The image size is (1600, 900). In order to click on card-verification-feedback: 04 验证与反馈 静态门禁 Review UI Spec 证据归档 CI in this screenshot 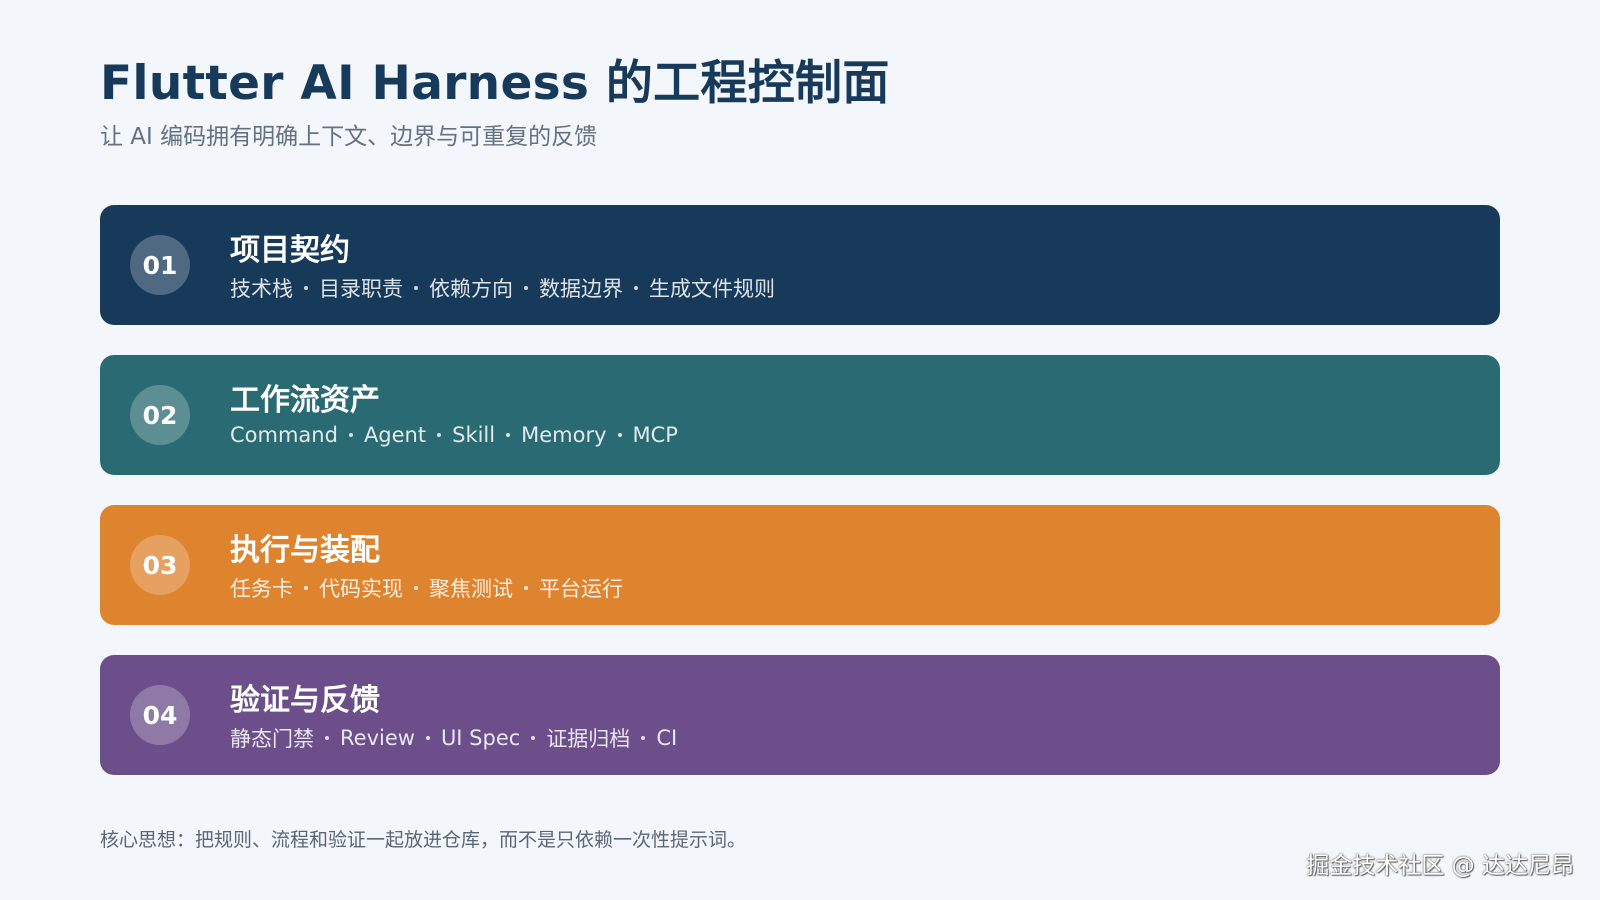, I will do `click(800, 715)`.